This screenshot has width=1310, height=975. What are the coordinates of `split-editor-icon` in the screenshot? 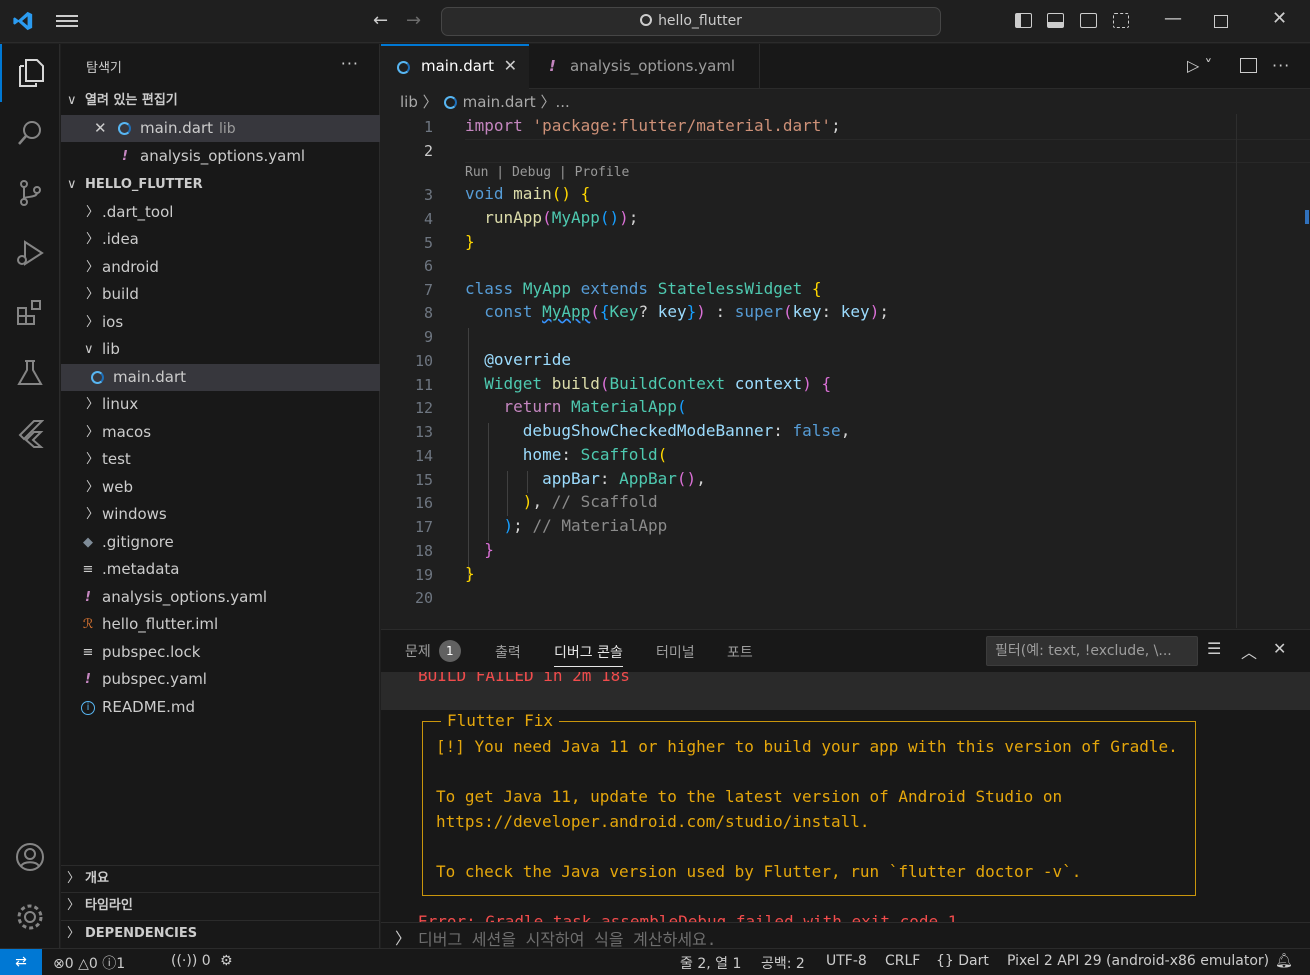 It's located at (1248, 65).